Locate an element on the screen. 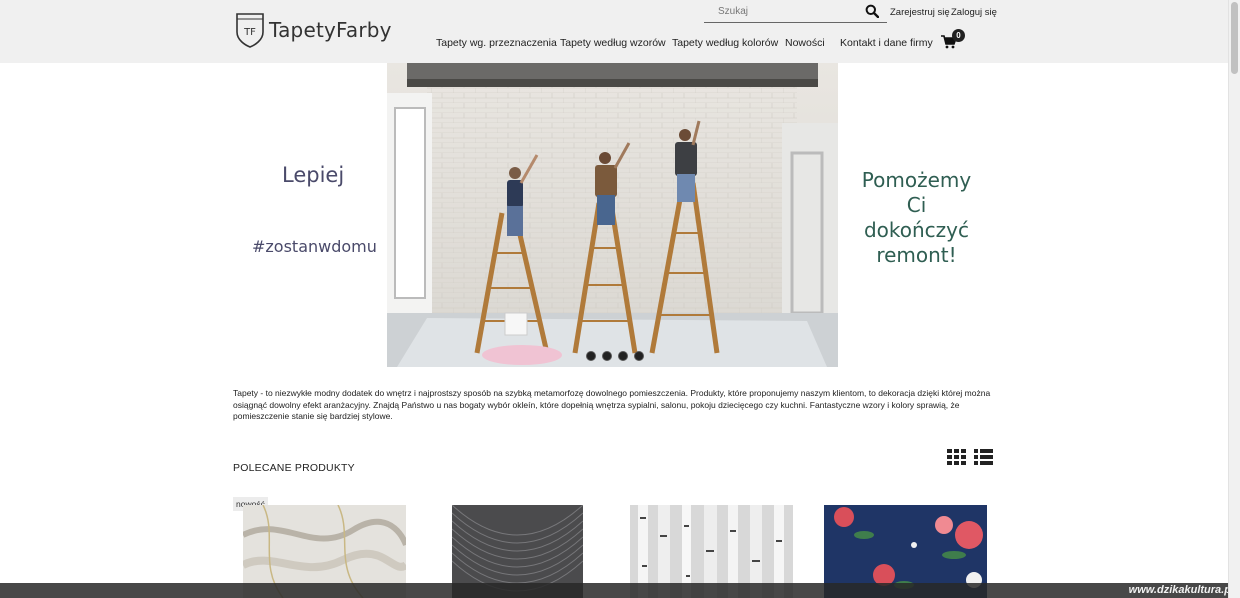 The width and height of the screenshot is (1240, 598). section-title: POLECANE PRODUKTY is located at coordinates (294, 468).